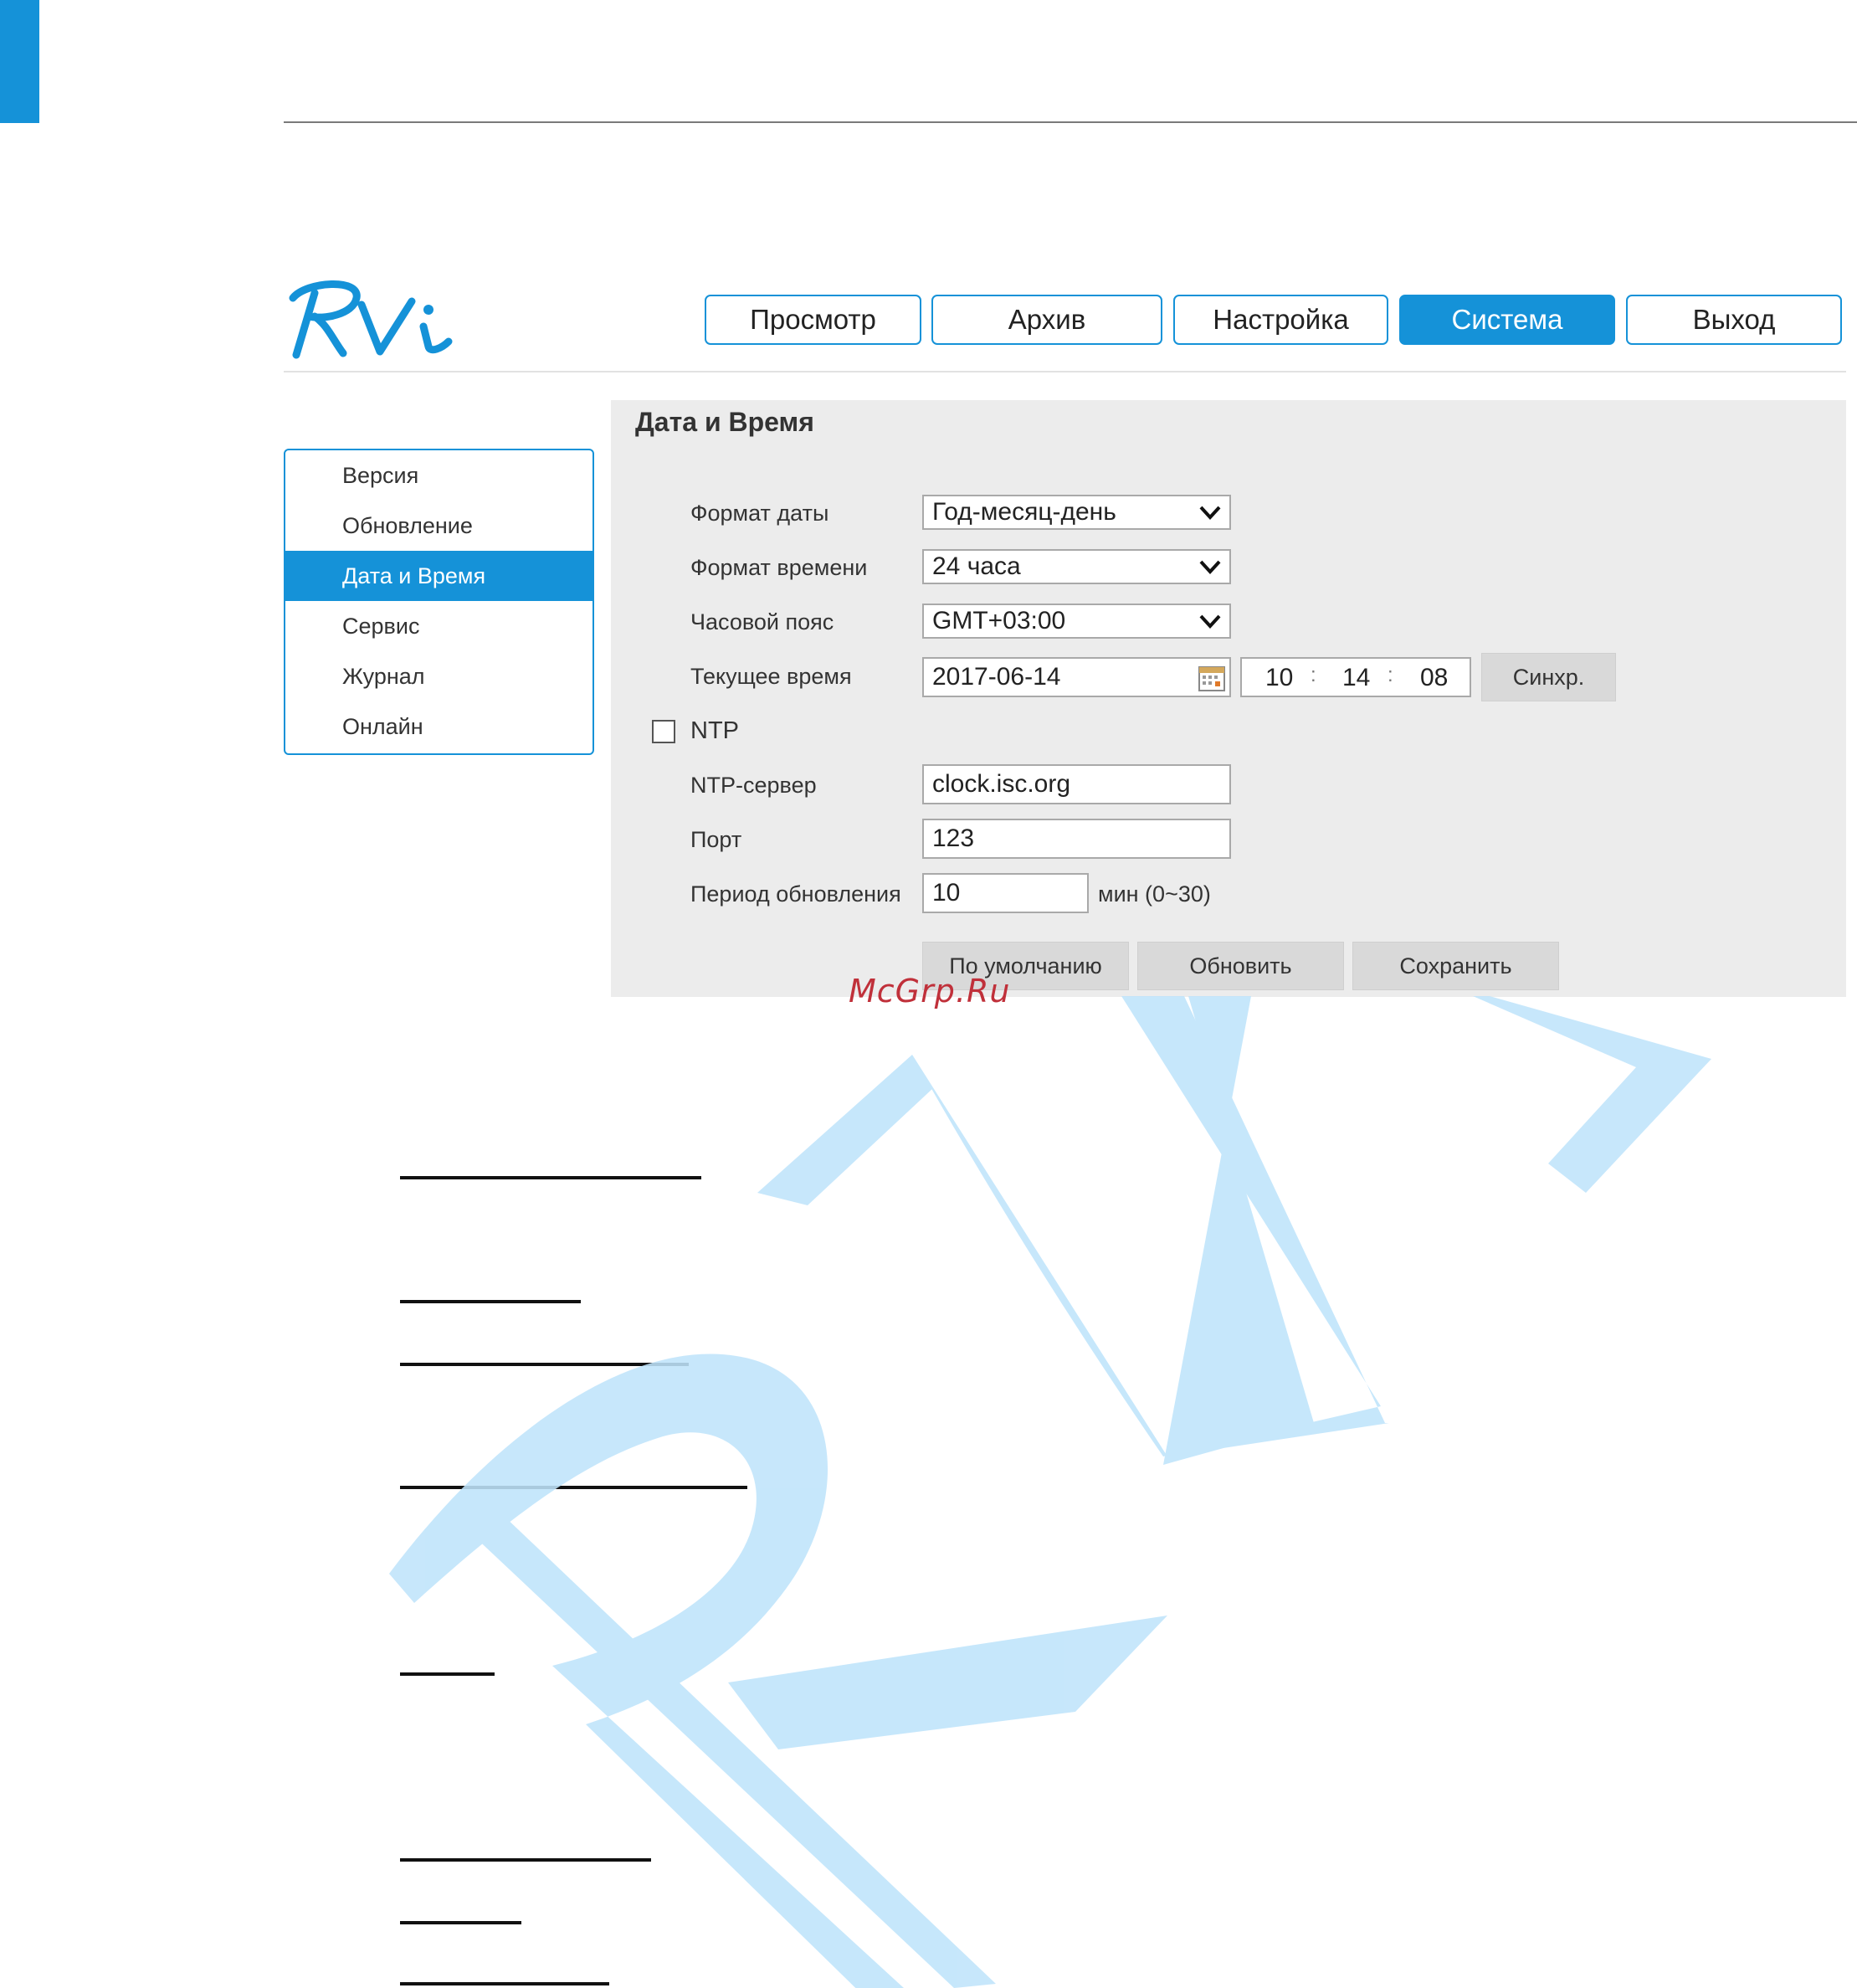 Image resolution: width=1857 pixels, height=1988 pixels. I want to click on date-format-select: Год-месяц-день, so click(1076, 512).